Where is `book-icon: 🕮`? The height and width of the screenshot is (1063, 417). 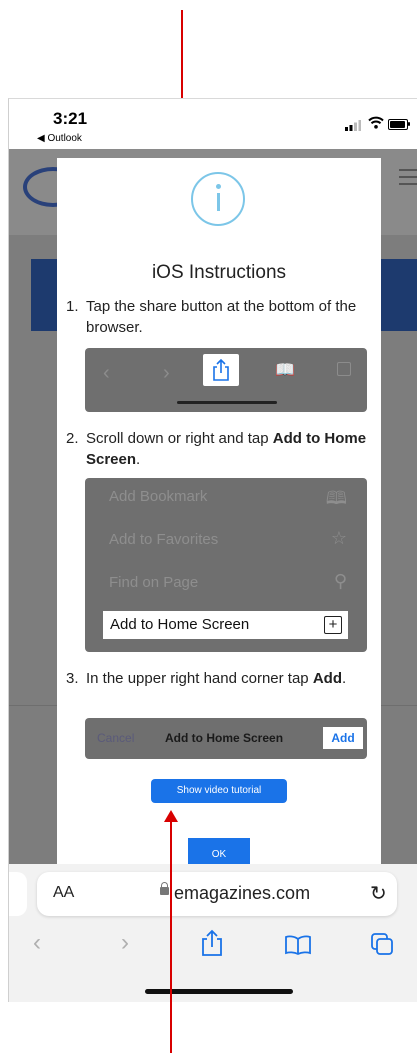 book-icon: 🕮 is located at coordinates (336, 498).